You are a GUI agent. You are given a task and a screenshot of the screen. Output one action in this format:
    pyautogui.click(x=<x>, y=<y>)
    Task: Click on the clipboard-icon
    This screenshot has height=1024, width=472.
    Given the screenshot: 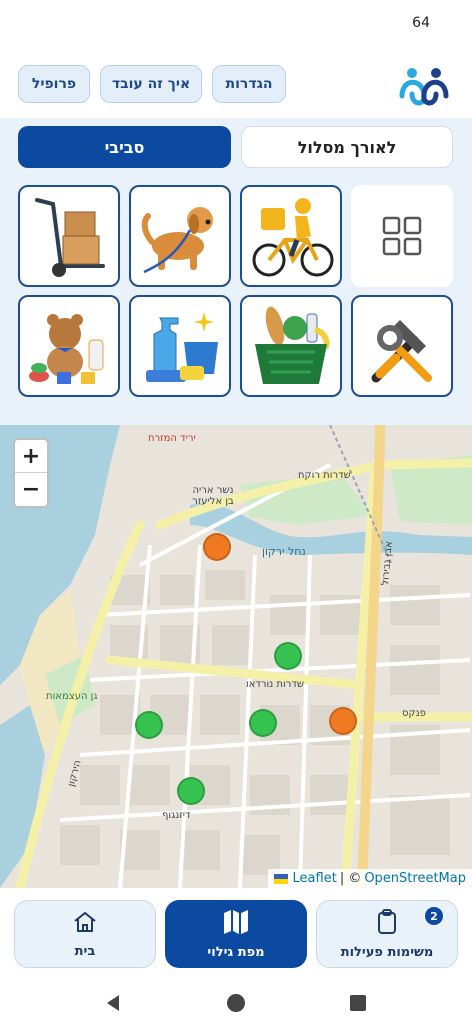 What is the action you would take?
    pyautogui.click(x=387, y=923)
    